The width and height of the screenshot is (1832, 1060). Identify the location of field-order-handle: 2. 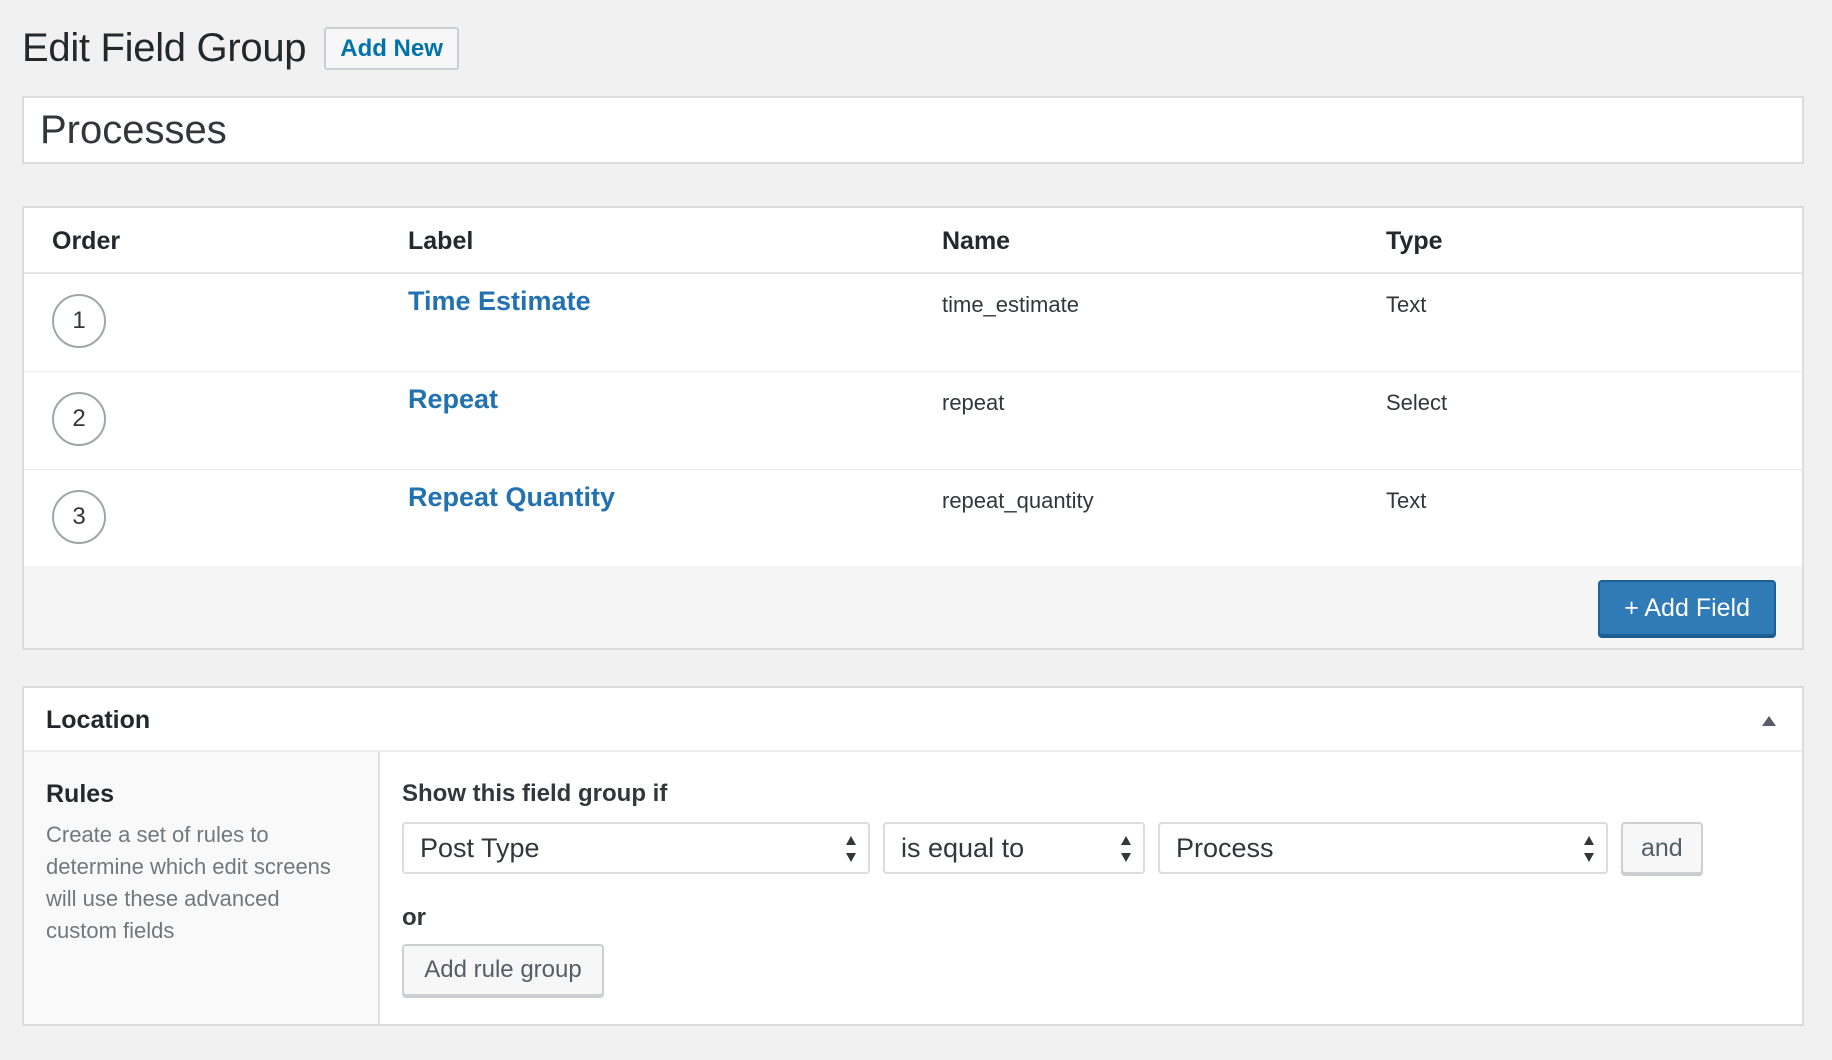
(79, 419).